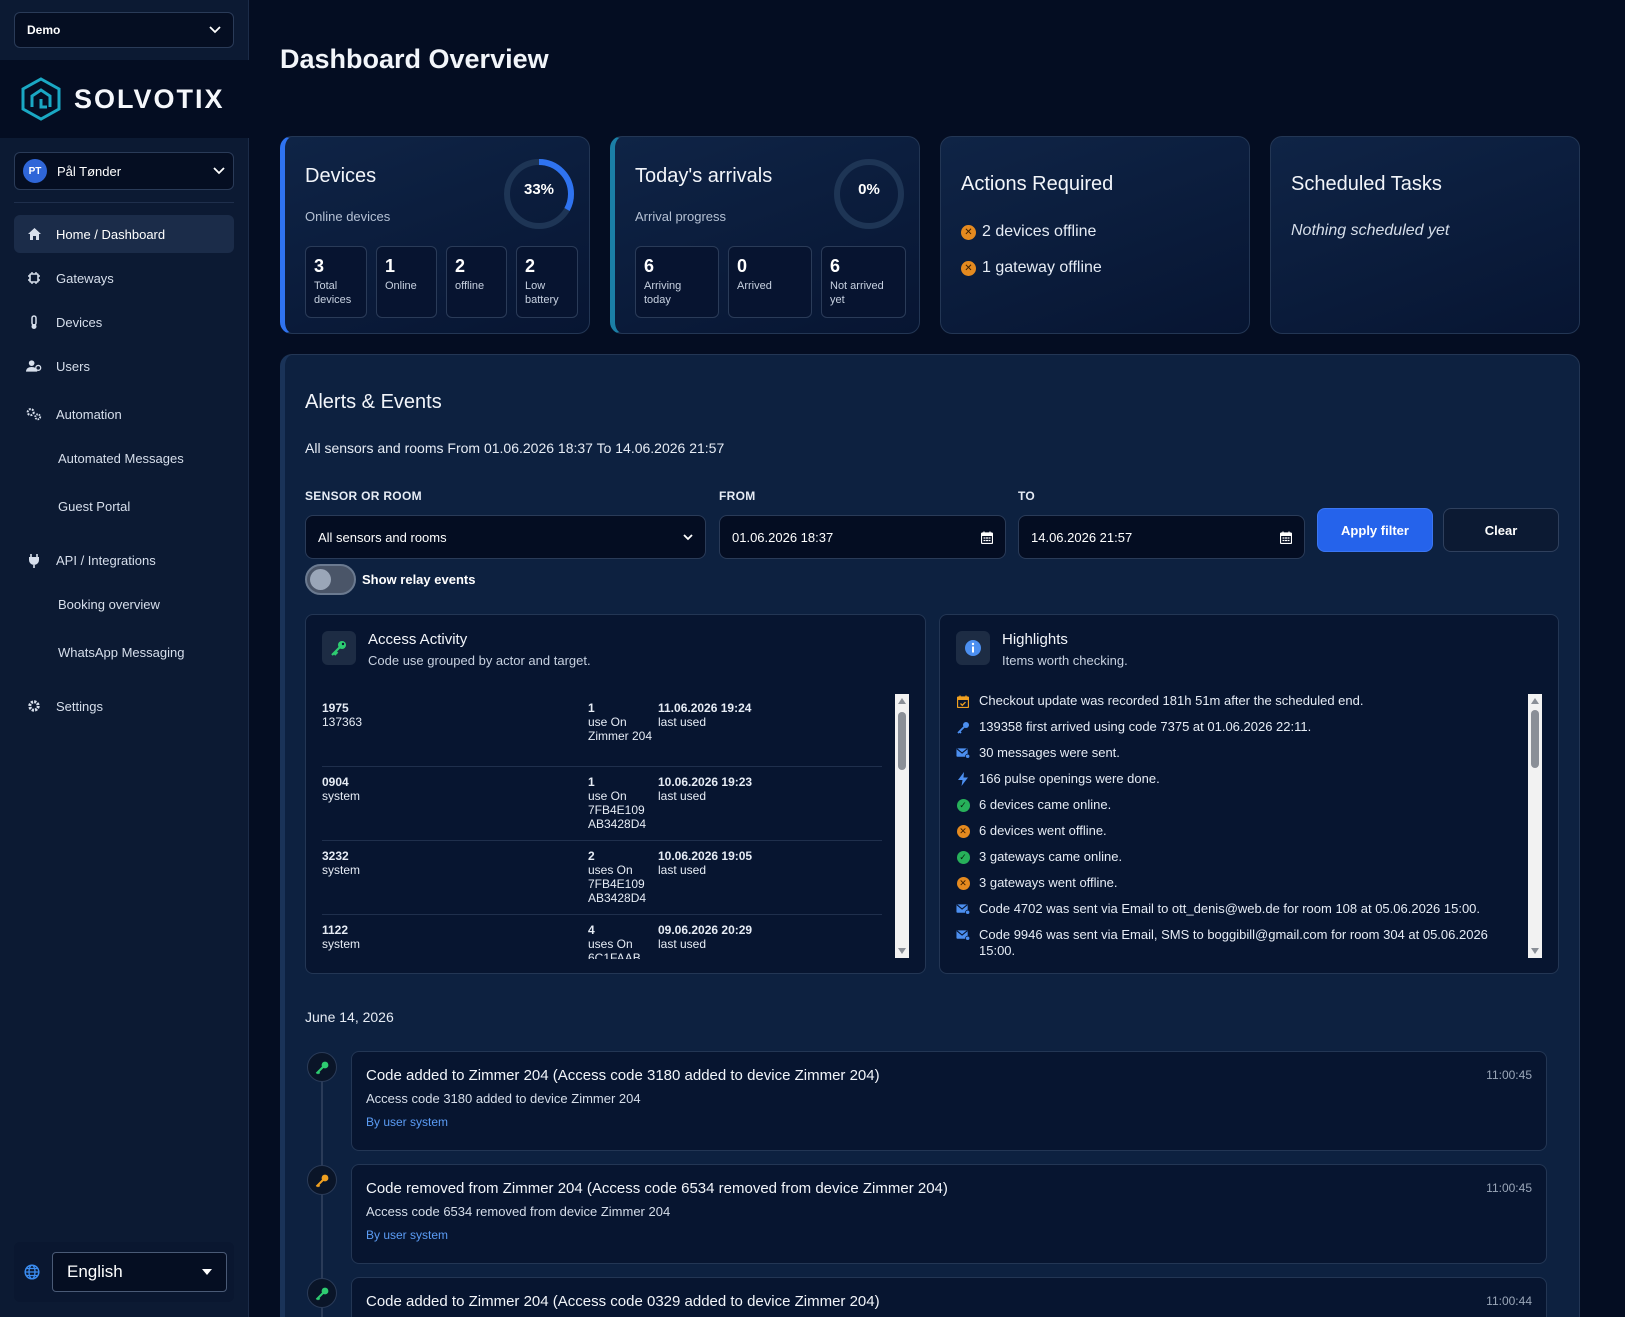 This screenshot has width=1625, height=1317. What do you see at coordinates (1043, 830) in the screenshot?
I see `highlight-text: 6 devices went offline.` at bounding box center [1043, 830].